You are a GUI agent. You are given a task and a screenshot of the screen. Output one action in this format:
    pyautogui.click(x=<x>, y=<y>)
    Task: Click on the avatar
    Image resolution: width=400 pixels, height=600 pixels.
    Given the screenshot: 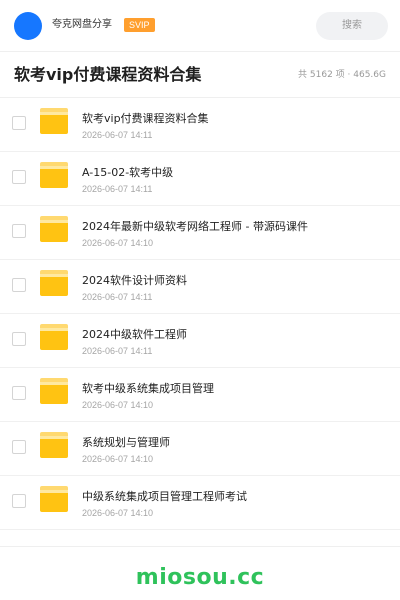 What is the action you would take?
    pyautogui.click(x=28, y=26)
    